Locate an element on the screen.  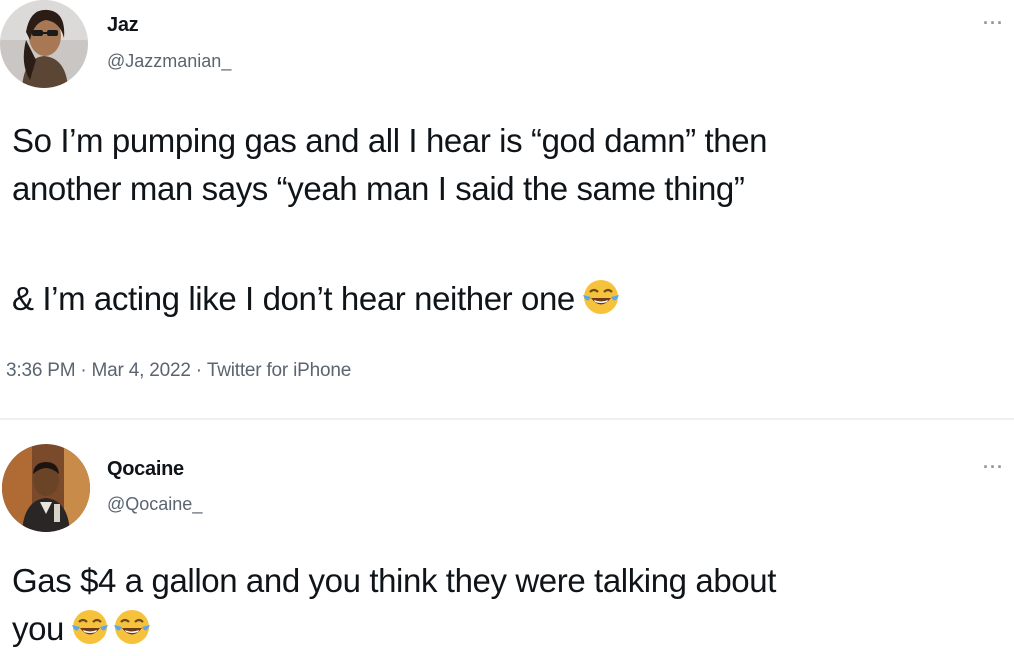
avatar-jaz is located at coordinates (44, 44).